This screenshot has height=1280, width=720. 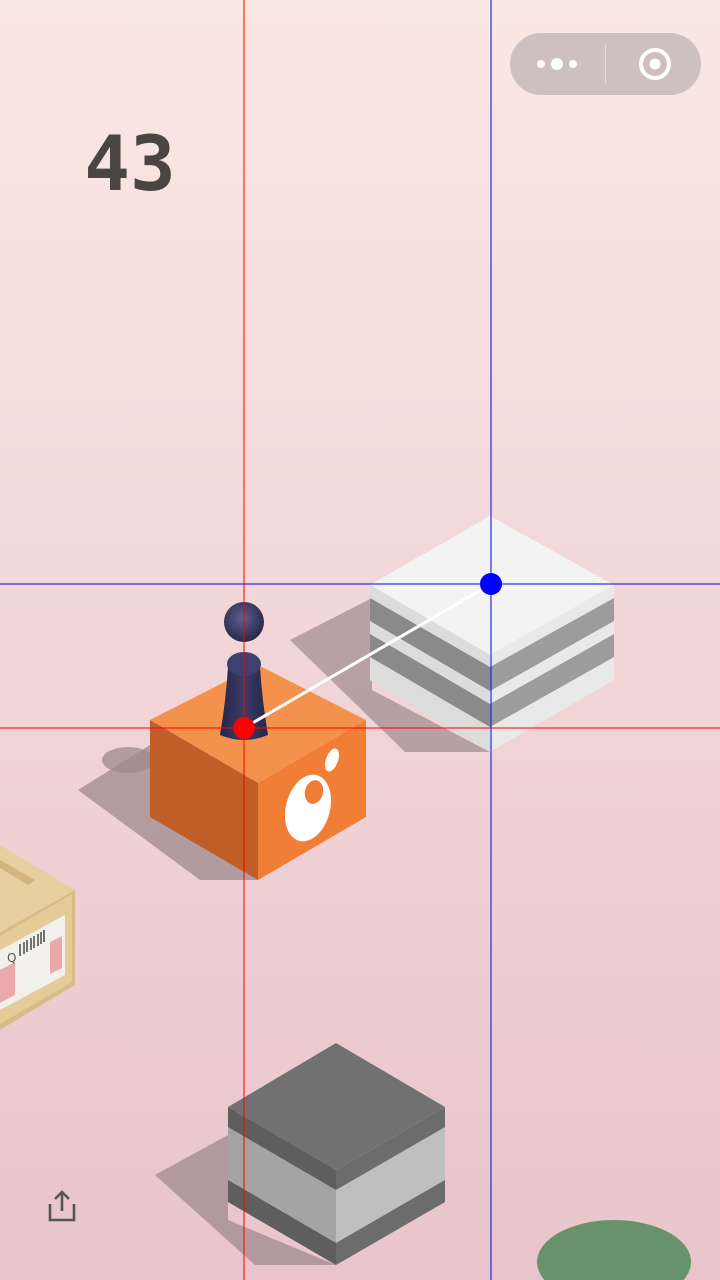 I want to click on label-letter: Q, so click(x=11, y=958).